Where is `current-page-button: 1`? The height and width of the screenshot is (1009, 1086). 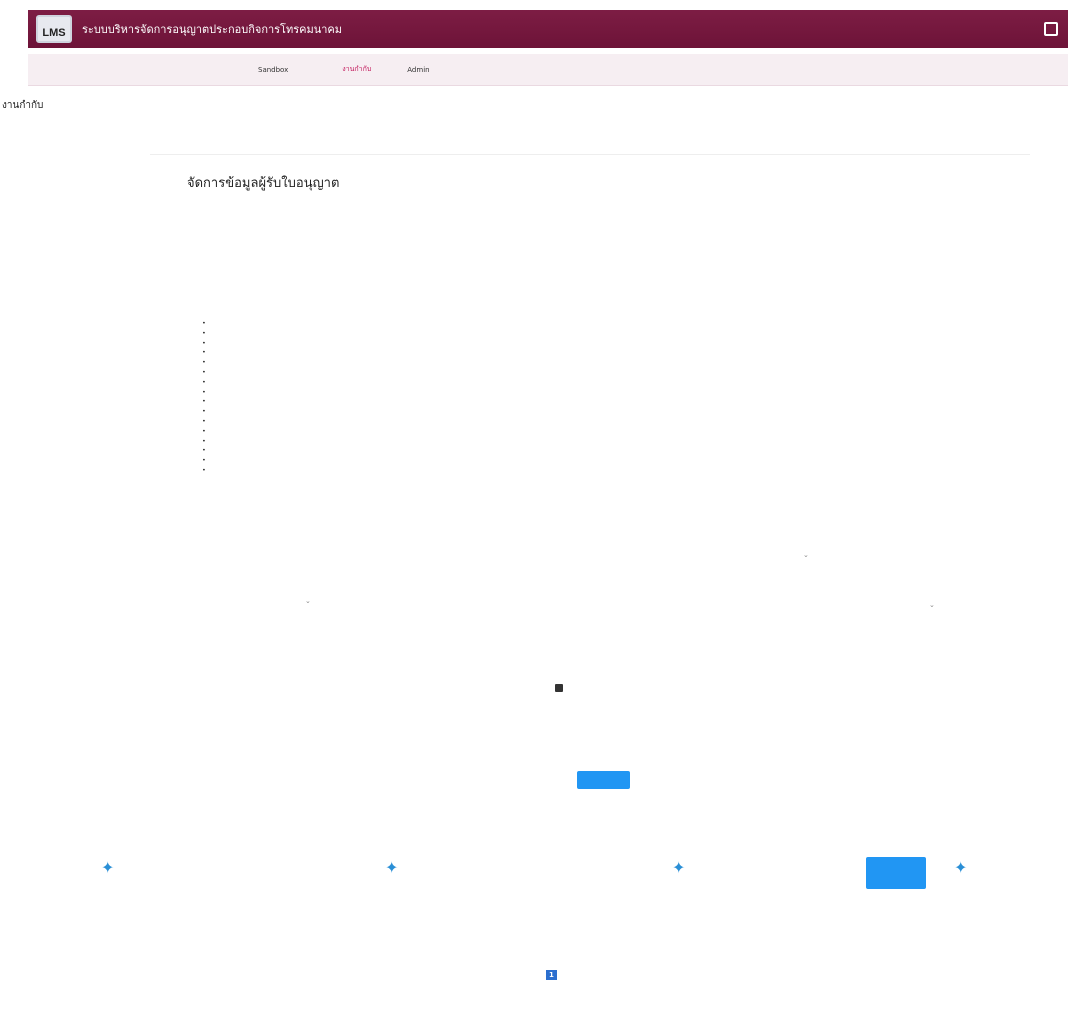 current-page-button: 1 is located at coordinates (551, 975).